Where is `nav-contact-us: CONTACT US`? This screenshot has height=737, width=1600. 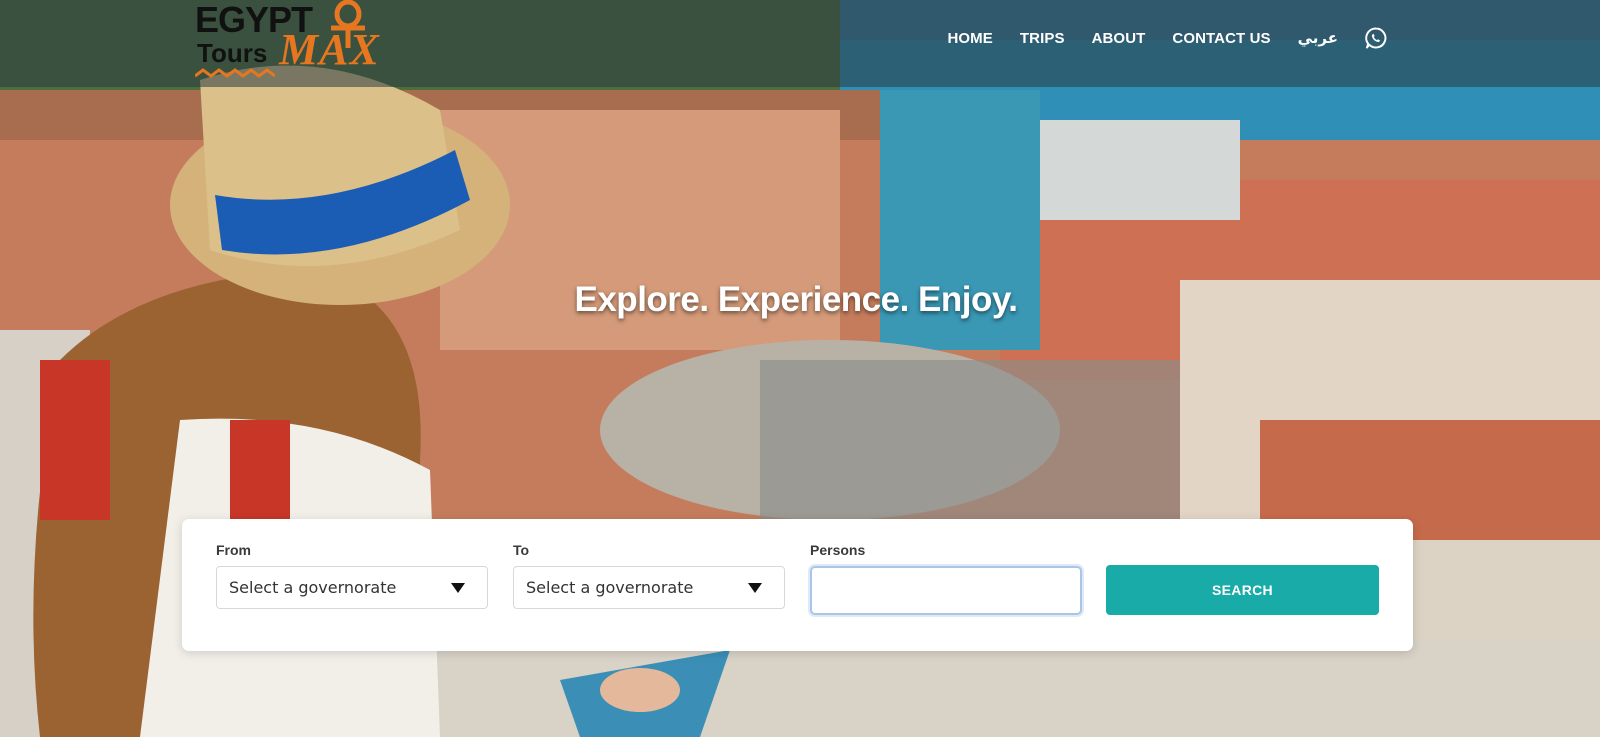 nav-contact-us: CONTACT US is located at coordinates (1221, 38).